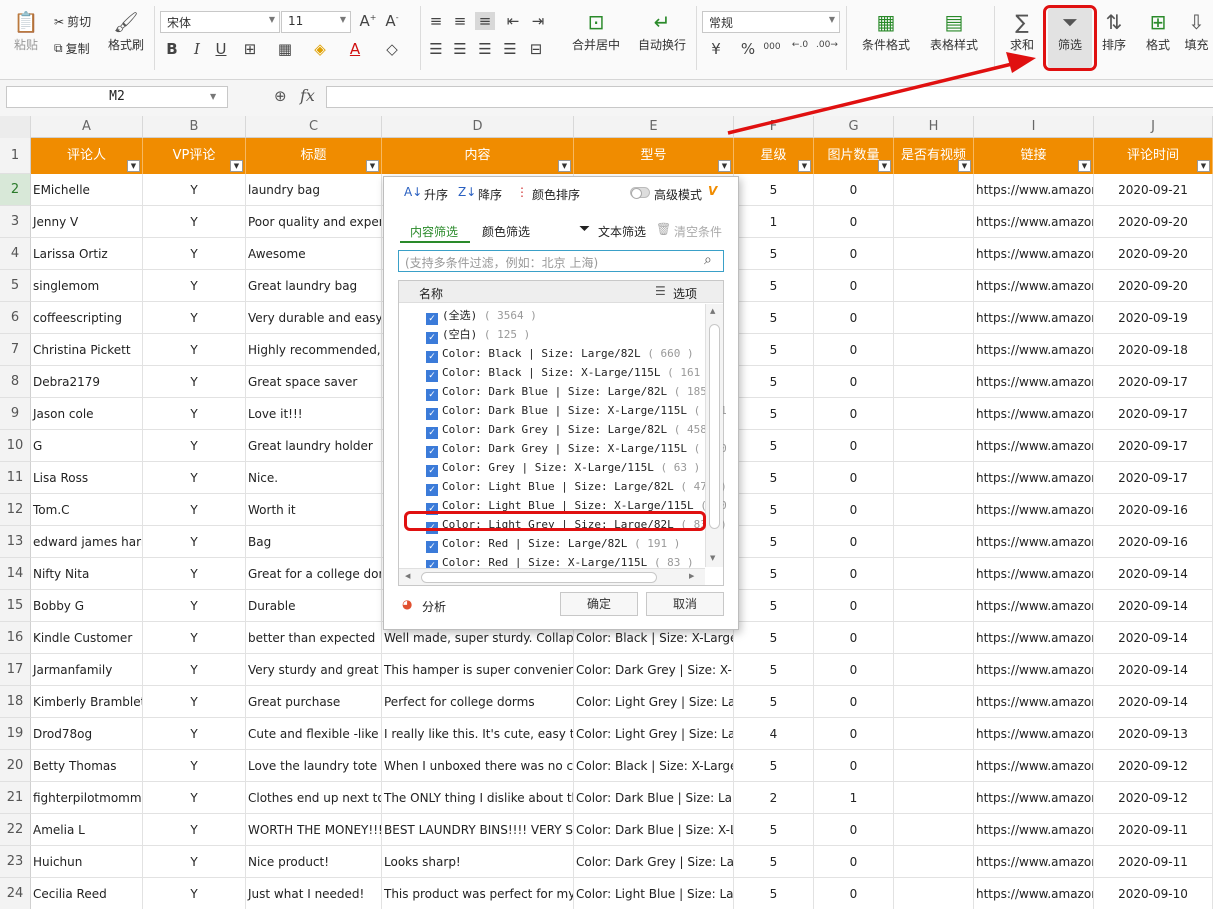 This screenshot has width=1213, height=909. What do you see at coordinates (1114, 30) in the screenshot?
I see `sort-button: ⇅ 排序` at bounding box center [1114, 30].